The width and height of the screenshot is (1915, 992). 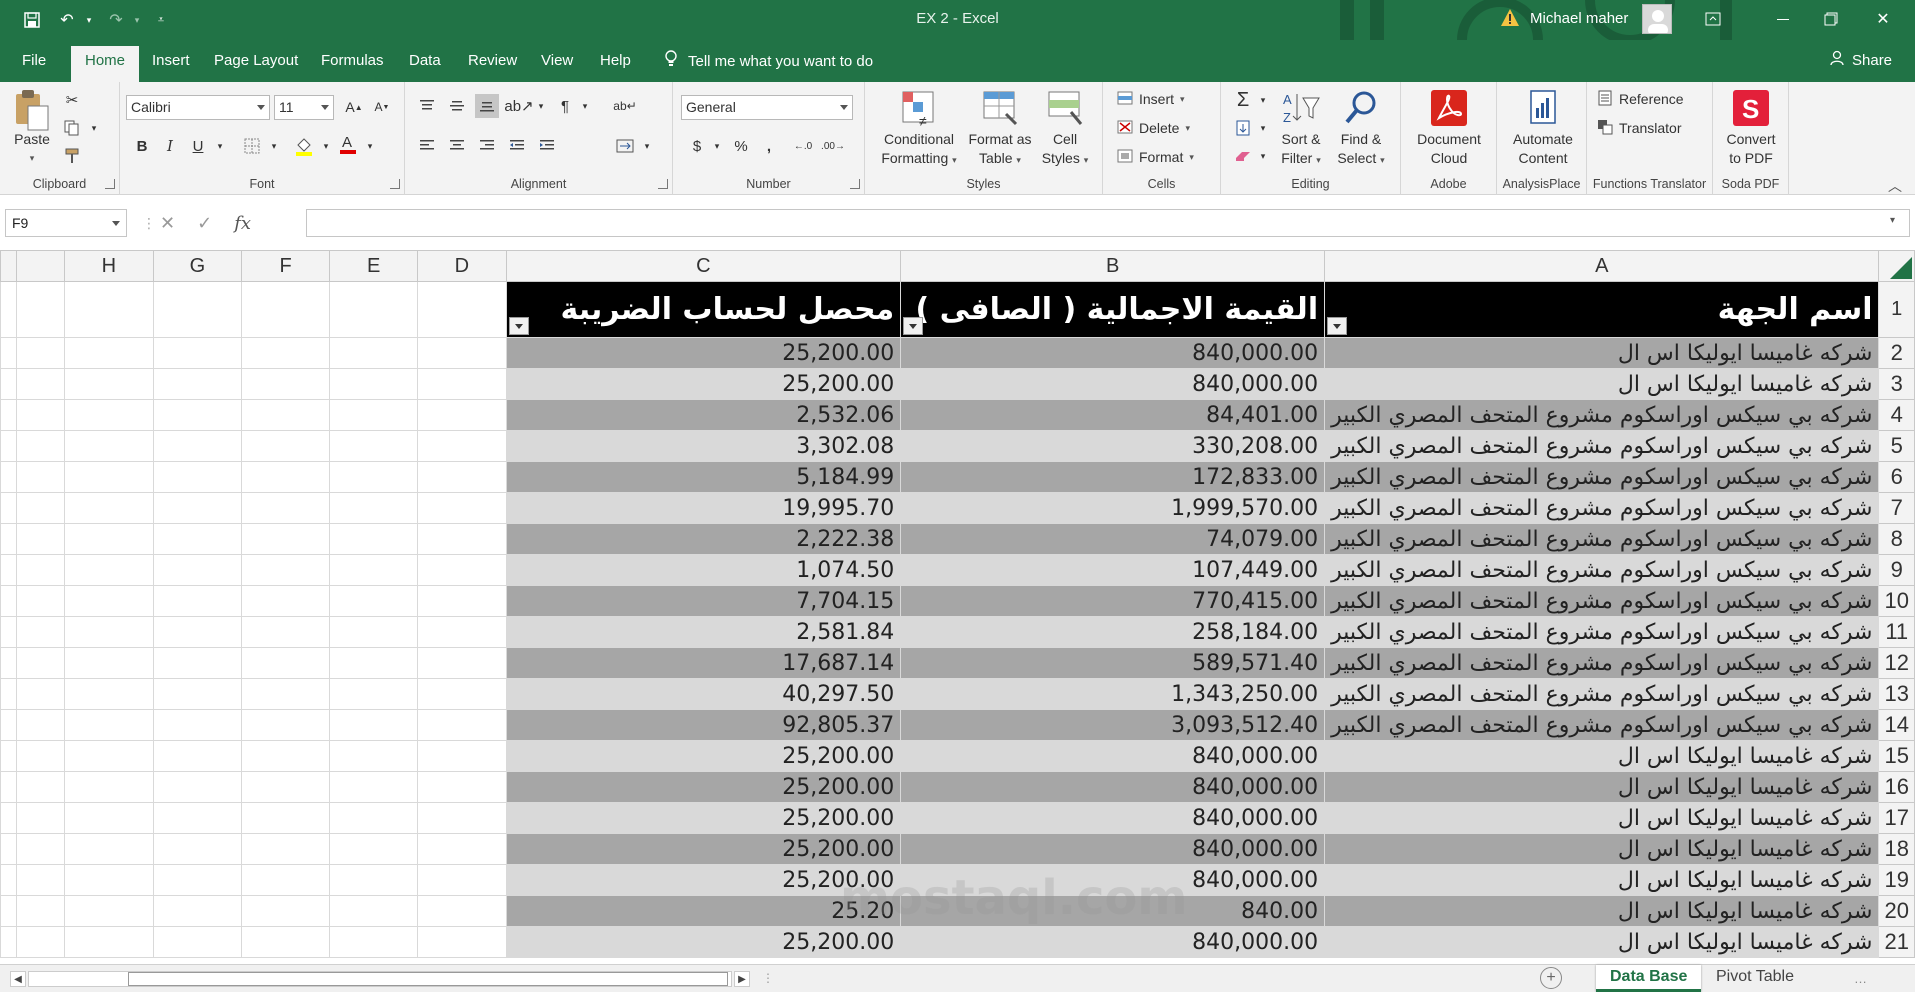 What do you see at coordinates (374, 266) in the screenshot?
I see `column-header-e: E` at bounding box center [374, 266].